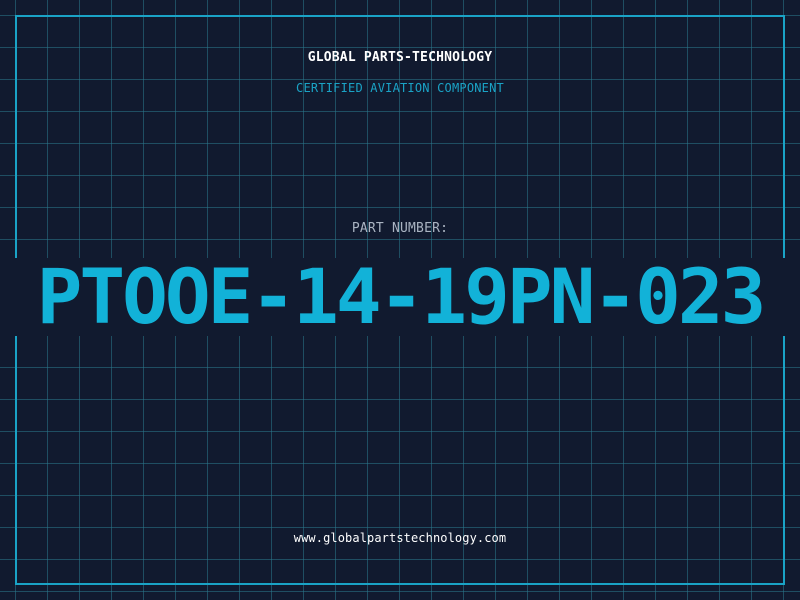 This screenshot has width=800, height=600. What do you see at coordinates (401, 296) in the screenshot?
I see `part-number-value: PTOOE-14-19PN-023` at bounding box center [401, 296].